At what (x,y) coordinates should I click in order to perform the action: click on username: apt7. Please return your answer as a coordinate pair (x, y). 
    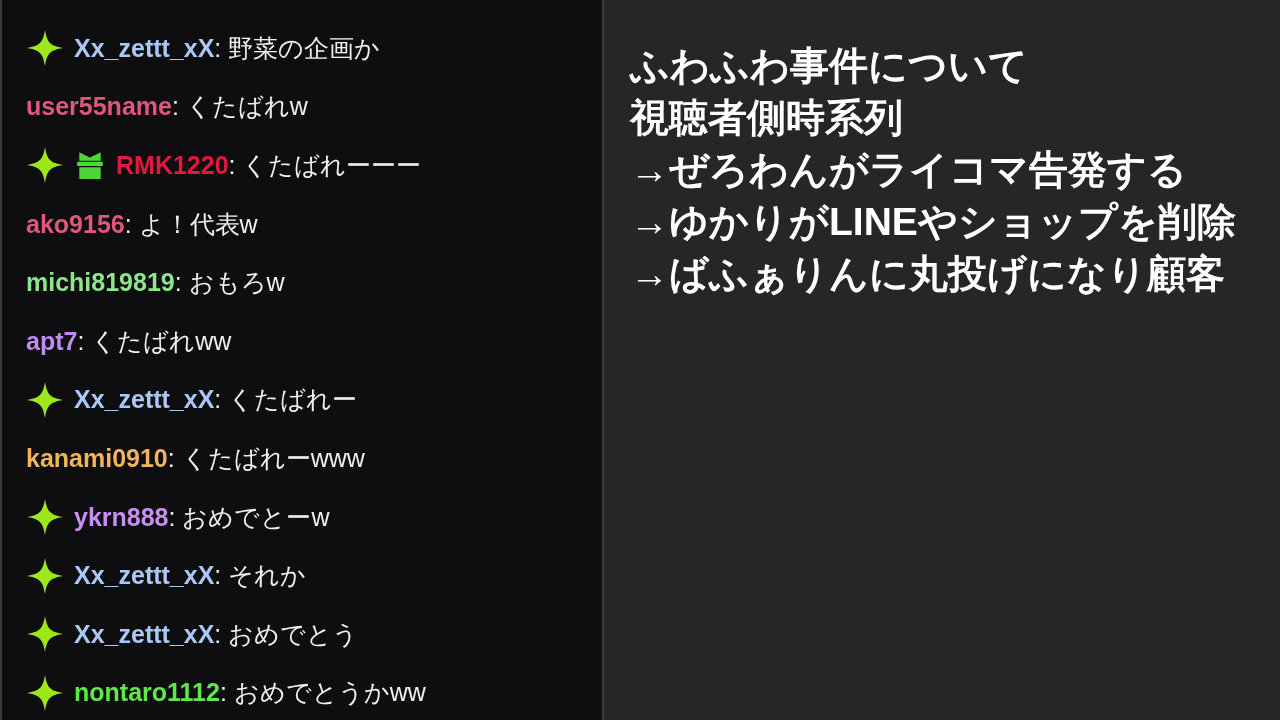
    Looking at the image, I should click on (52, 340).